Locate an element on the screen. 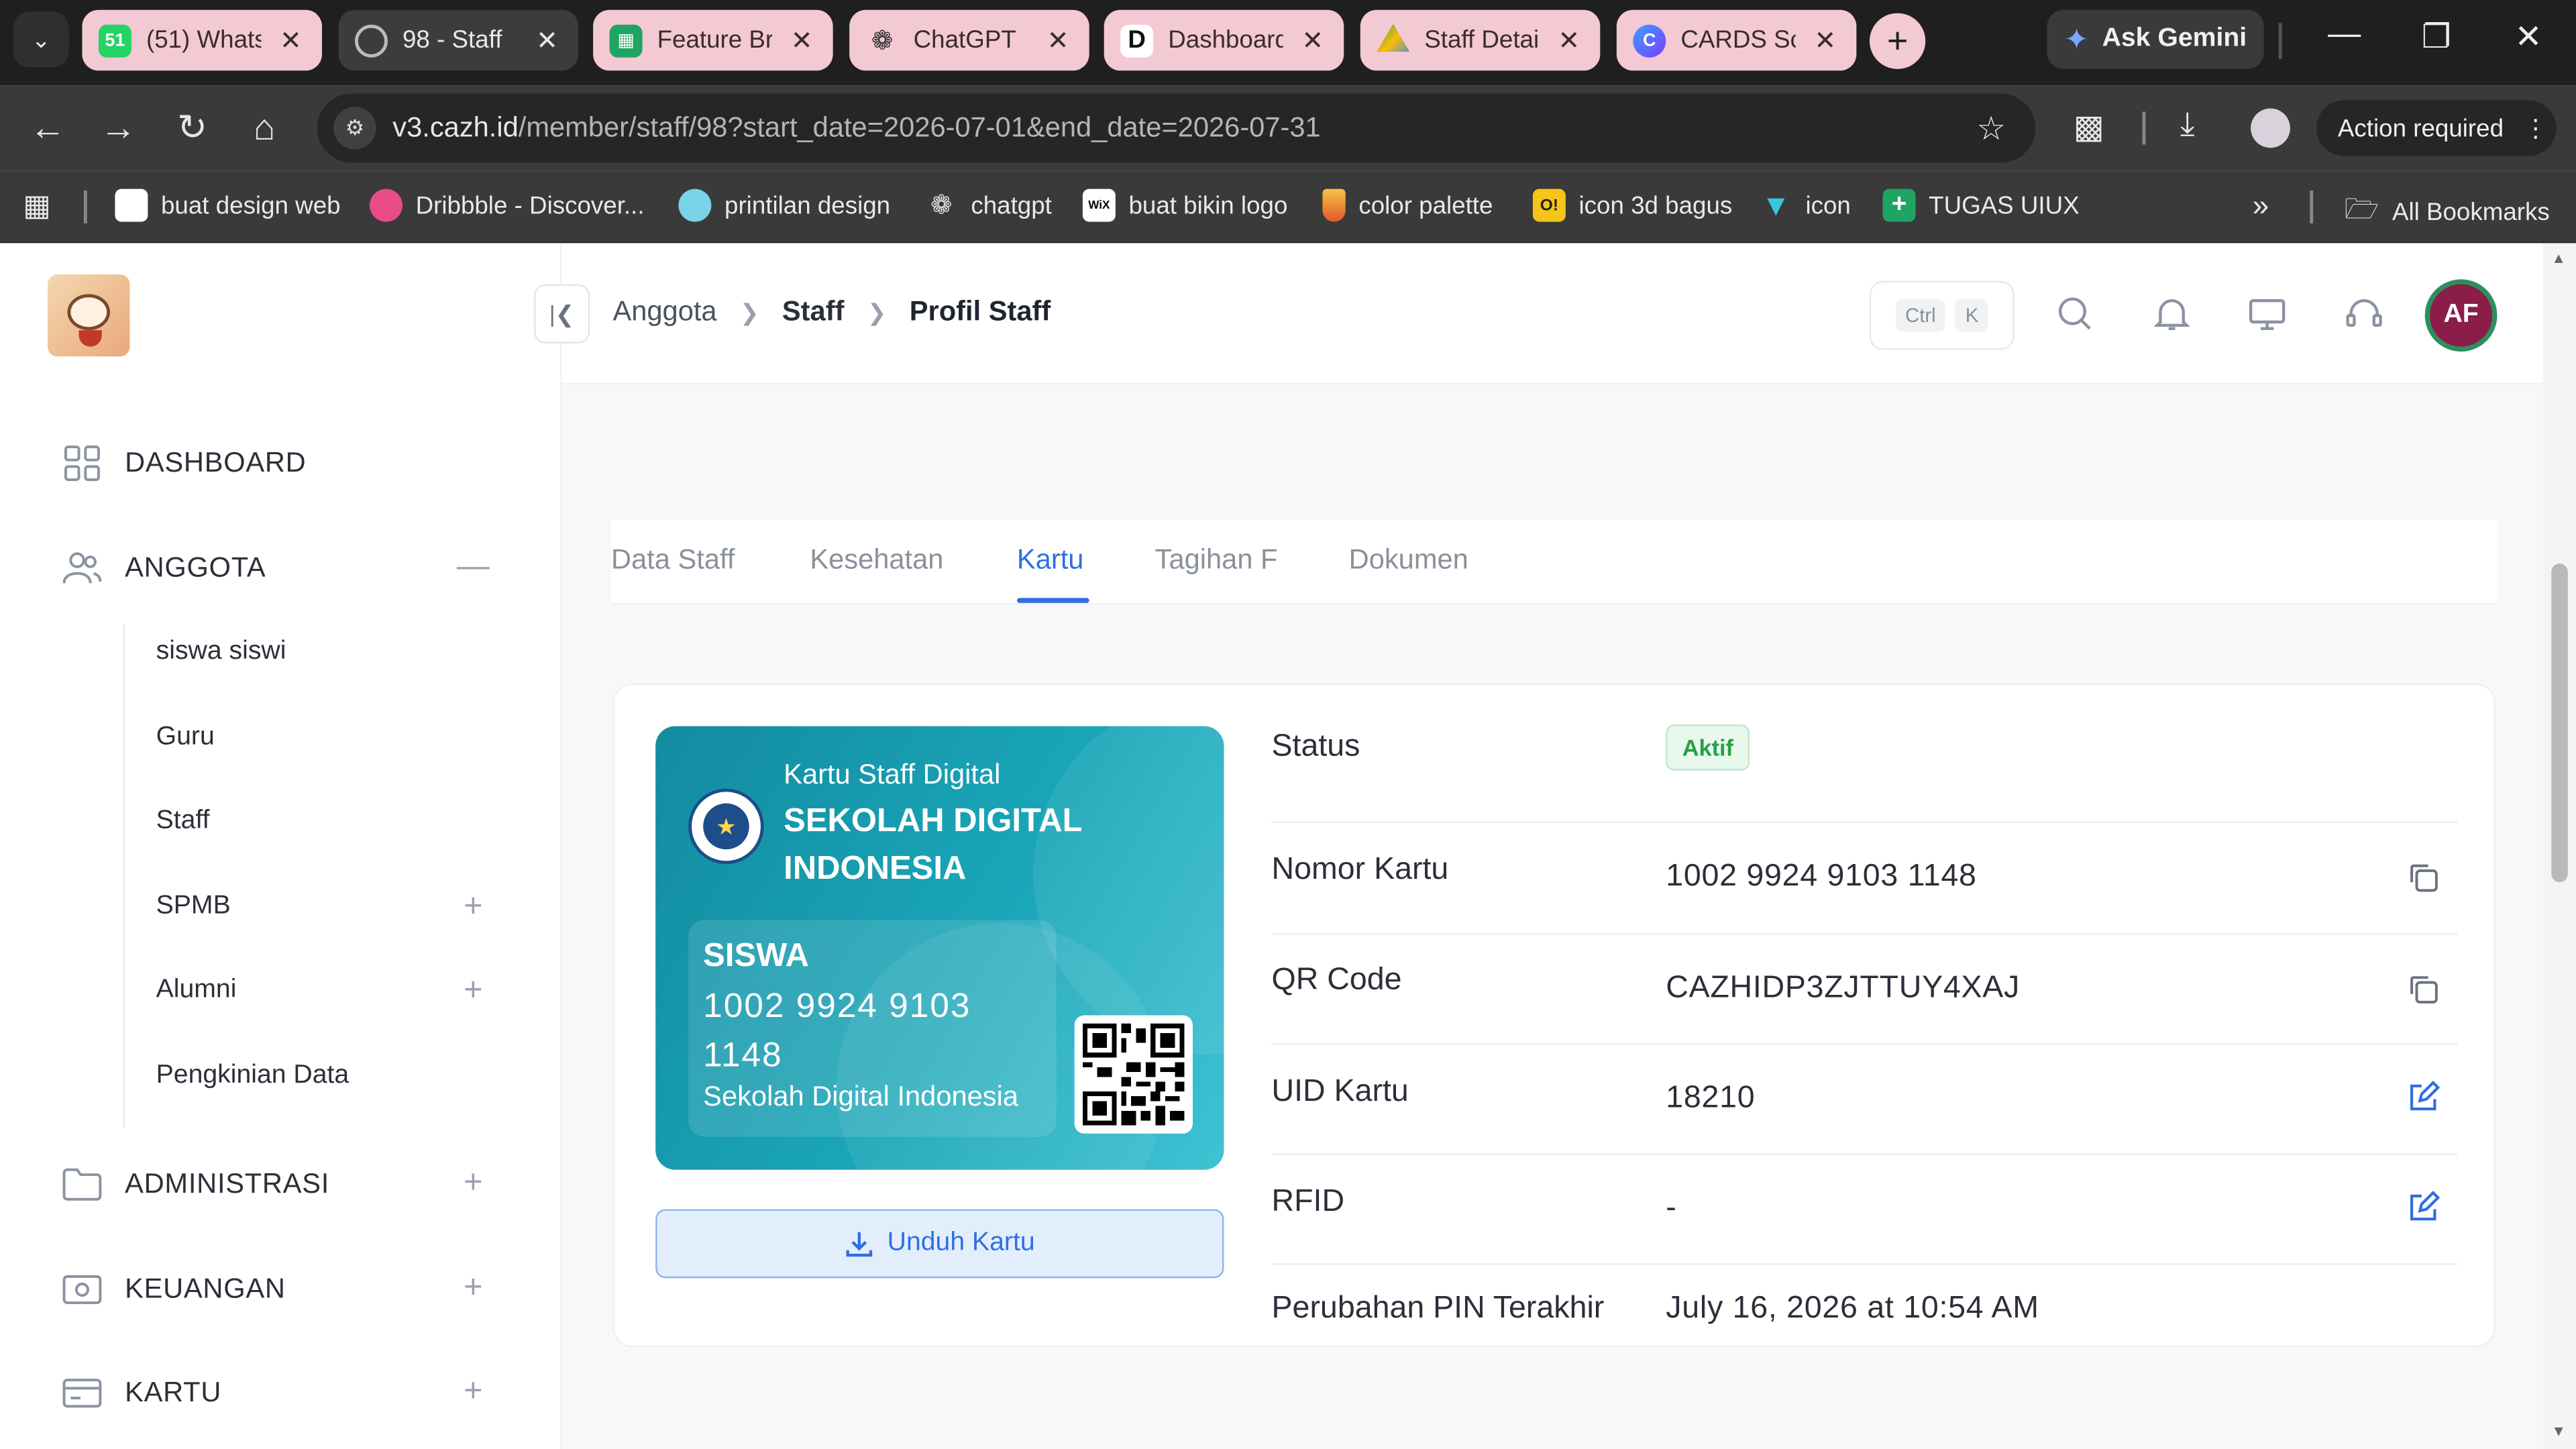  bookmark-buat-design-web: buat design web is located at coordinates (228, 205).